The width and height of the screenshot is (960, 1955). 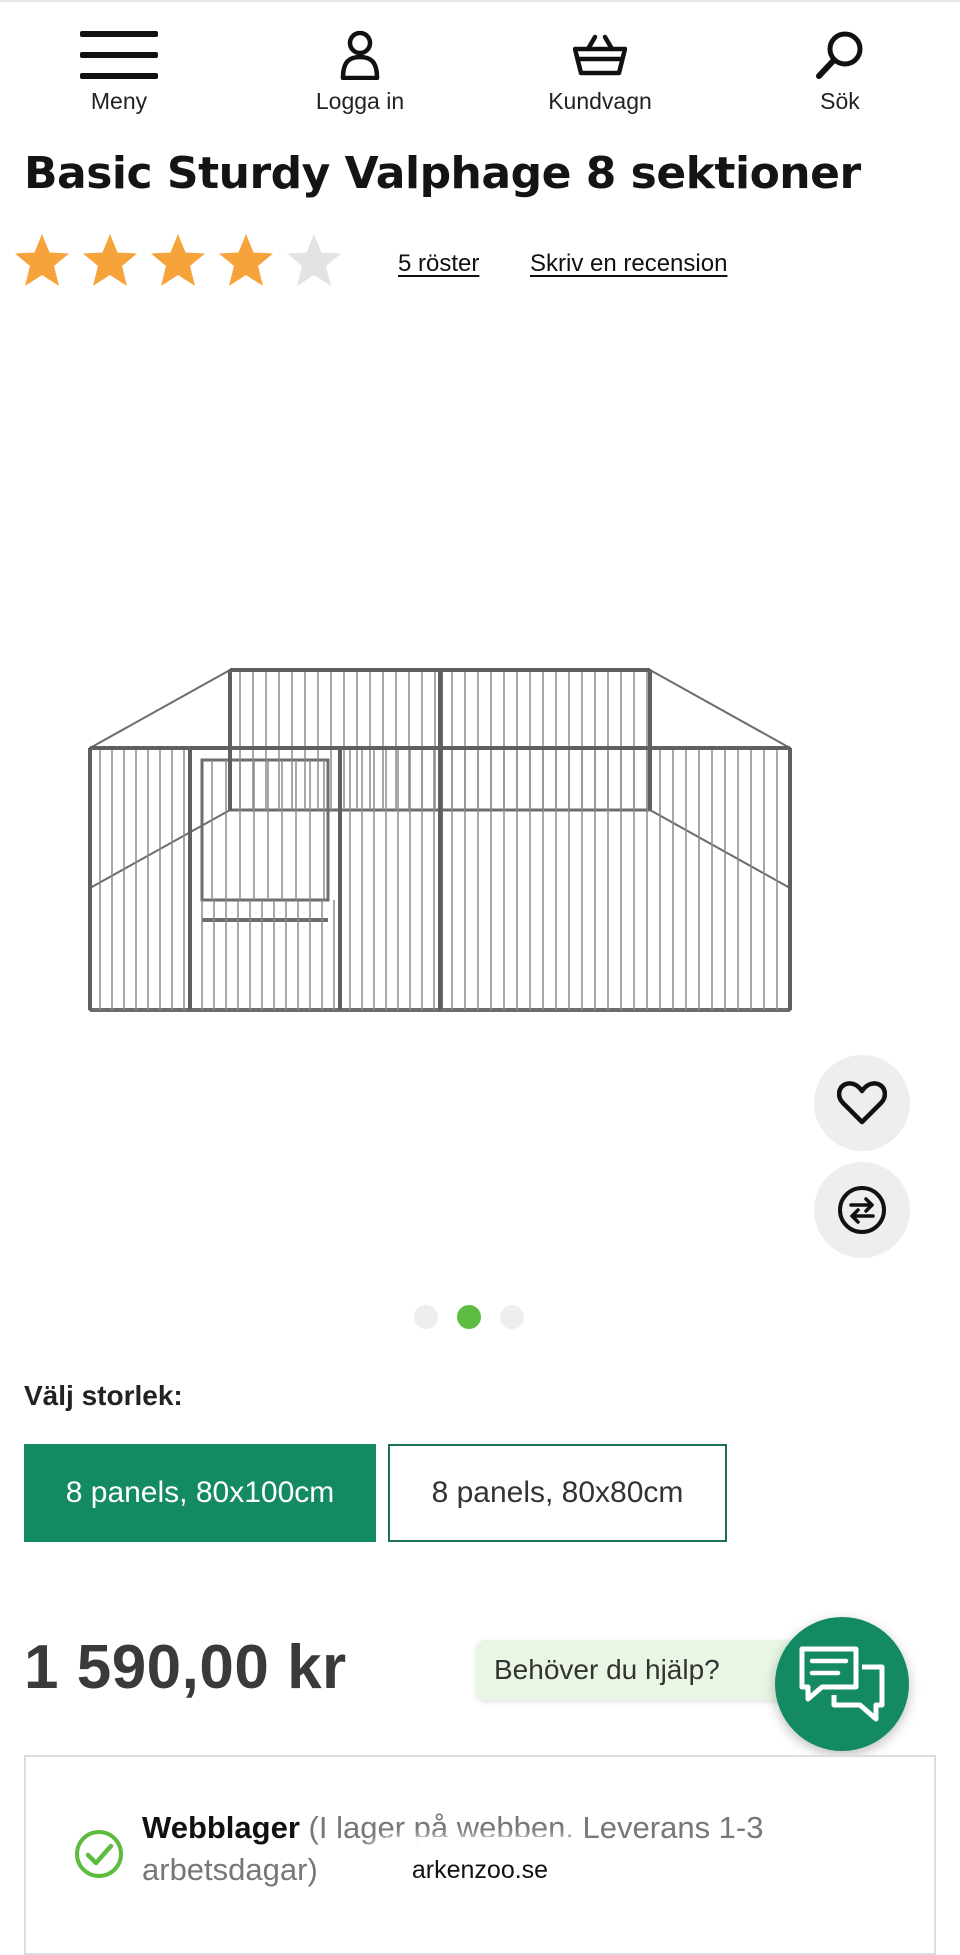 I want to click on cart-button: Kundvagn, so click(x=600, y=74).